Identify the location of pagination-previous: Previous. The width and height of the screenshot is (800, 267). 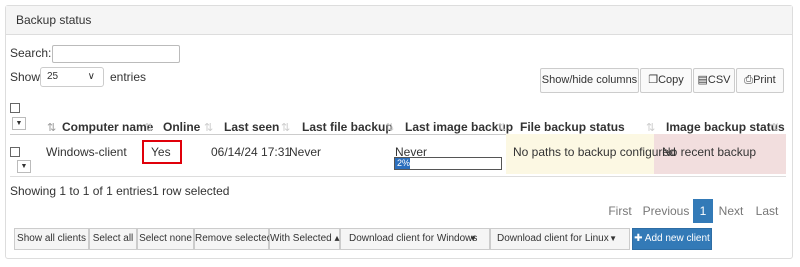
(666, 211).